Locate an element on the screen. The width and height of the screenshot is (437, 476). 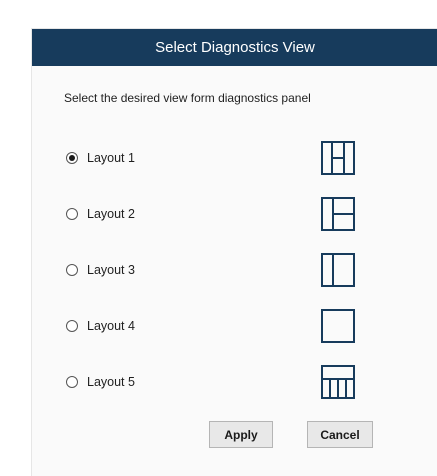
layout-5-radio is located at coordinates (72, 382).